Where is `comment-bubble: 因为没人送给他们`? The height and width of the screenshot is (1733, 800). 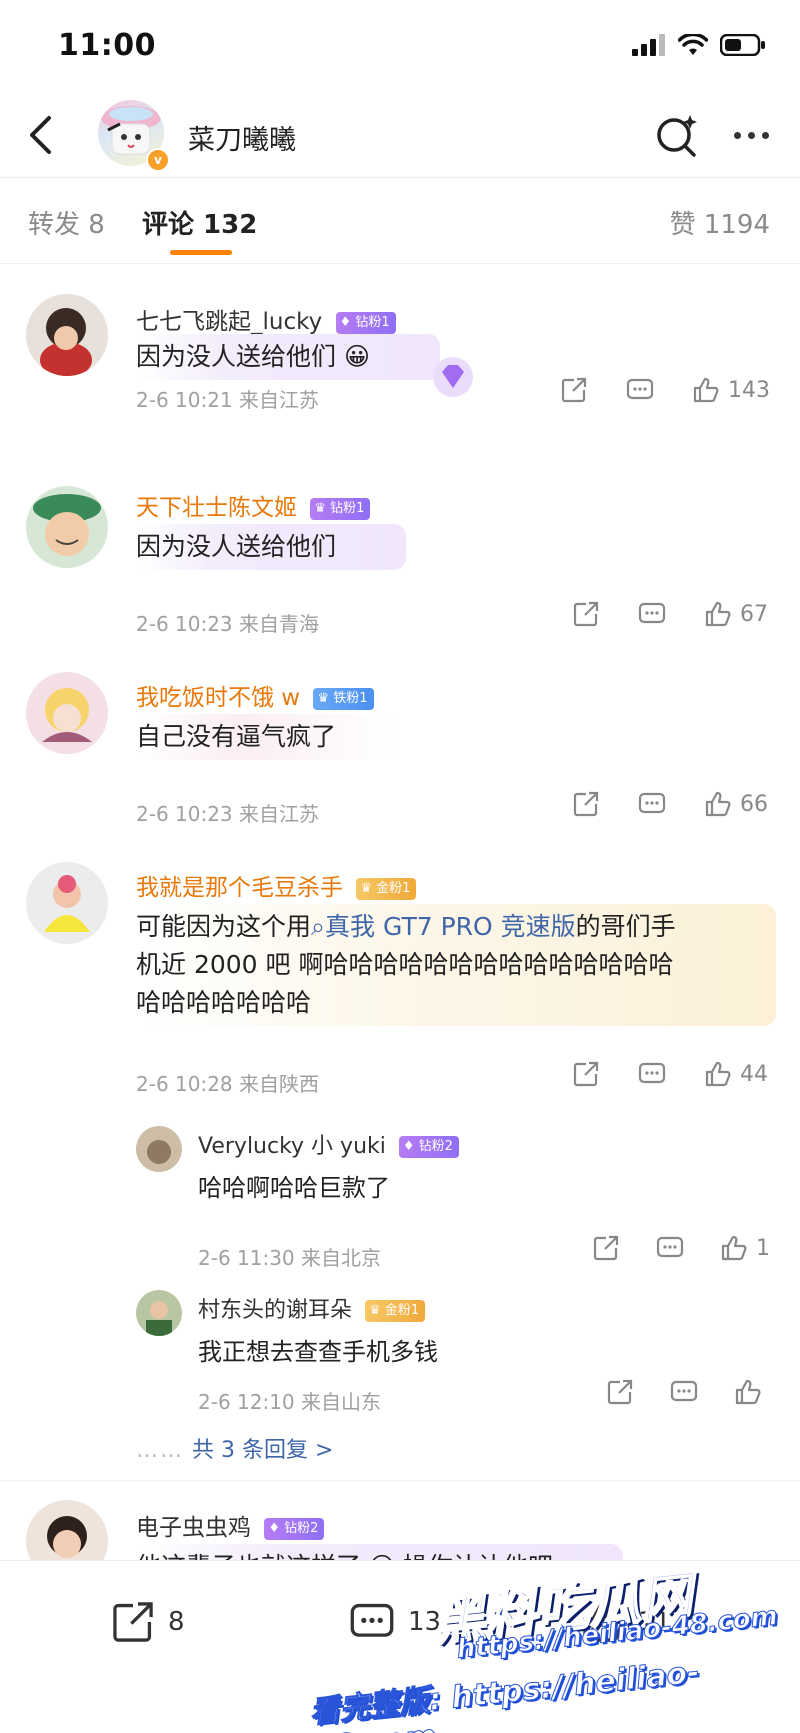
comment-bubble: 因为没人送给他们 is located at coordinates (271, 547).